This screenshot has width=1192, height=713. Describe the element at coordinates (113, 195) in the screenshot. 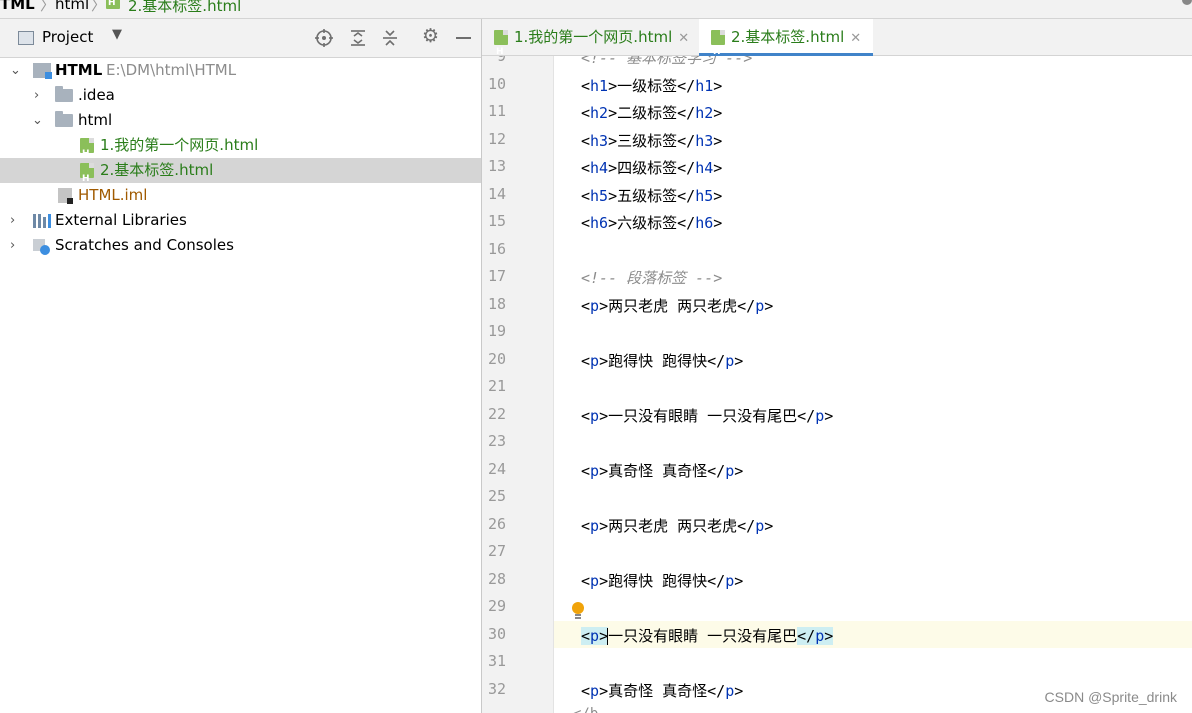

I see `tree-item-label: HTML.iml` at that location.